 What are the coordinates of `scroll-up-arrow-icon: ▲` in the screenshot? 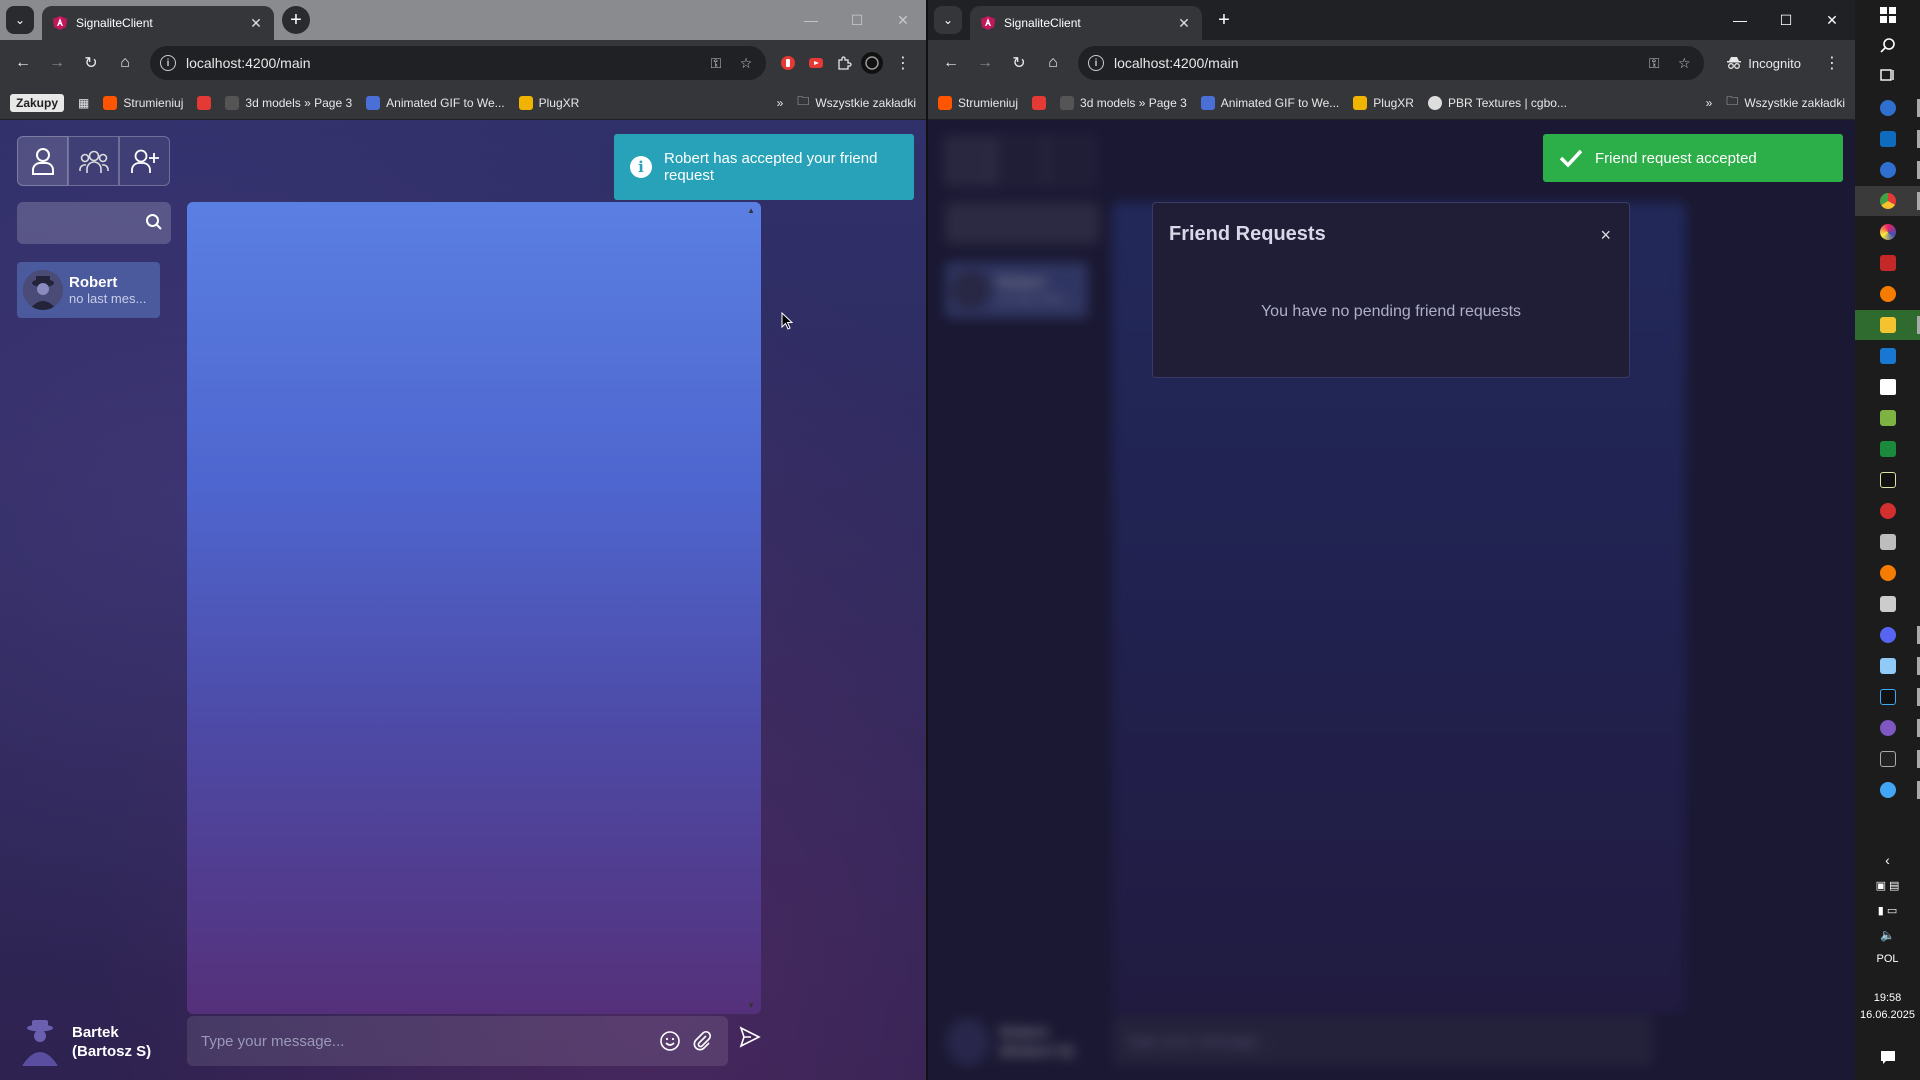 It's located at (751, 210).